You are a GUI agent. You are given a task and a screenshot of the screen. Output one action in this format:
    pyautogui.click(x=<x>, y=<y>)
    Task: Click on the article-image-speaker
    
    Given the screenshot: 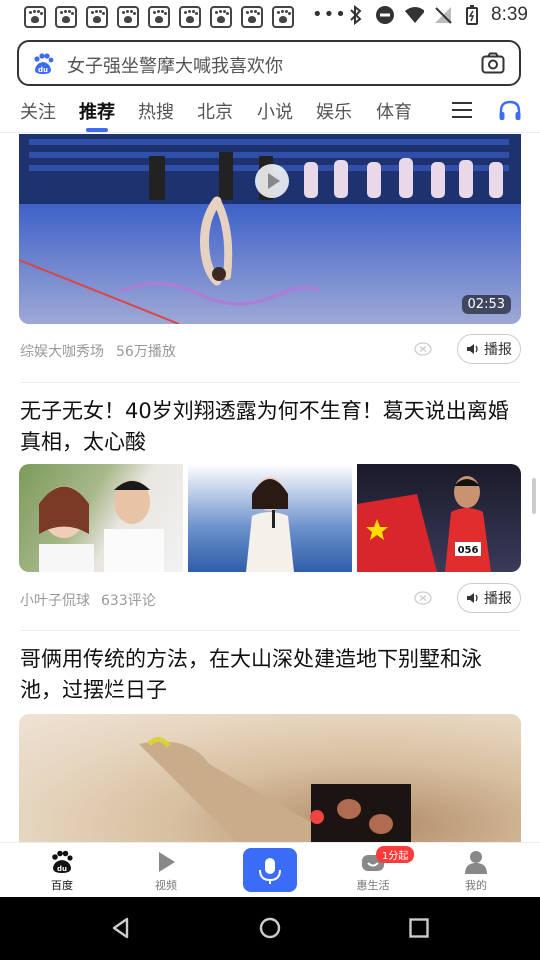 What is the action you would take?
    pyautogui.click(x=270, y=518)
    